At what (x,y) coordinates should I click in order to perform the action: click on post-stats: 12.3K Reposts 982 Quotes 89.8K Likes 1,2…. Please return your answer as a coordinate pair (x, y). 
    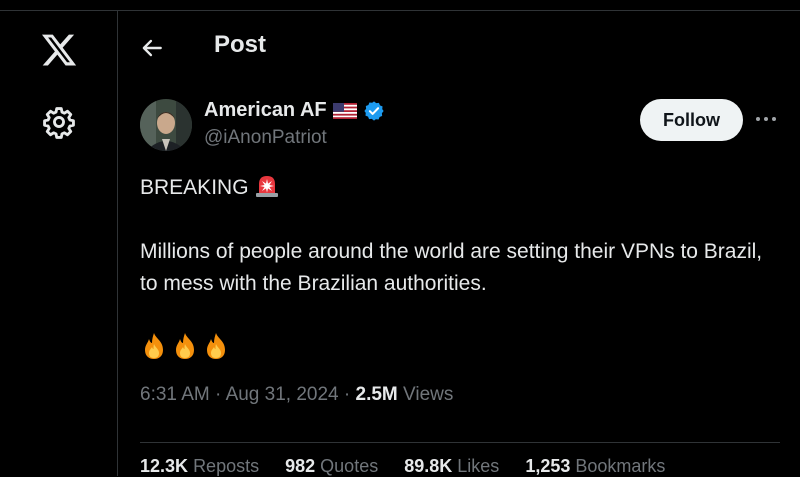
    Looking at the image, I should click on (402, 466).